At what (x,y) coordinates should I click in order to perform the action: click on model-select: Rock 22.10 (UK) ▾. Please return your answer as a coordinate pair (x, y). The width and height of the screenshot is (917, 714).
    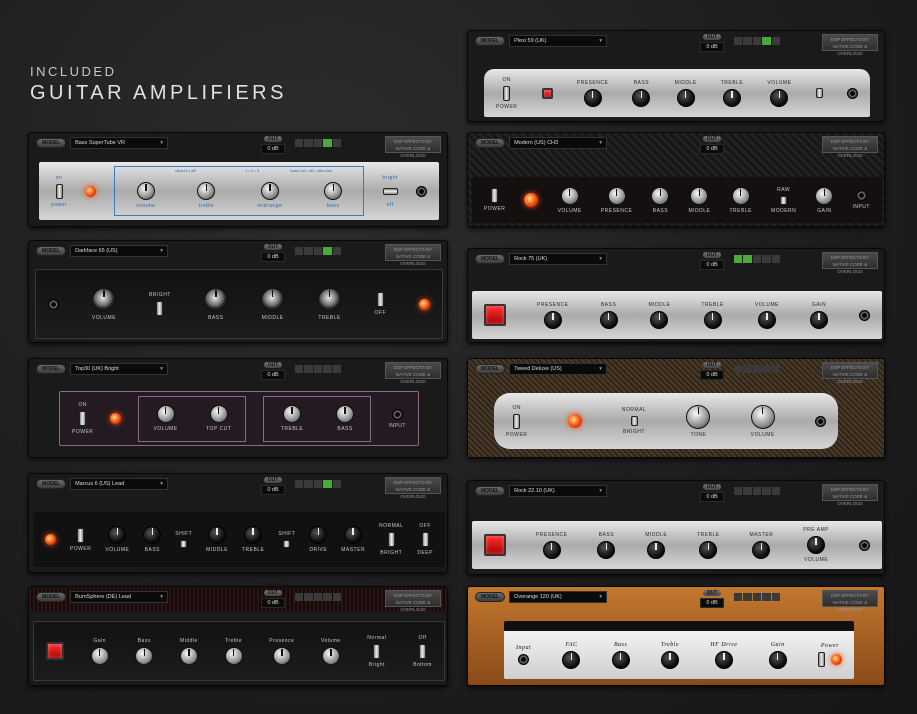
    Looking at the image, I should click on (558, 491).